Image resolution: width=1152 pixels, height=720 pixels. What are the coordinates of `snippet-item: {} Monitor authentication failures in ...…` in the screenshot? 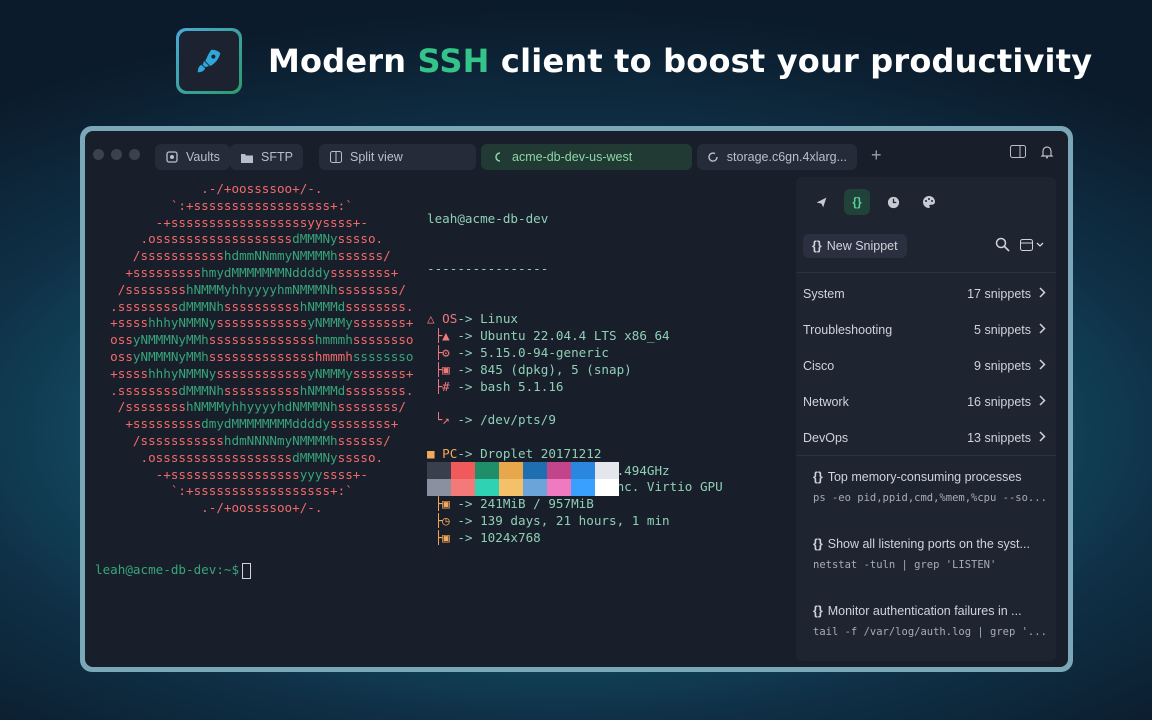 It's located at (929, 621).